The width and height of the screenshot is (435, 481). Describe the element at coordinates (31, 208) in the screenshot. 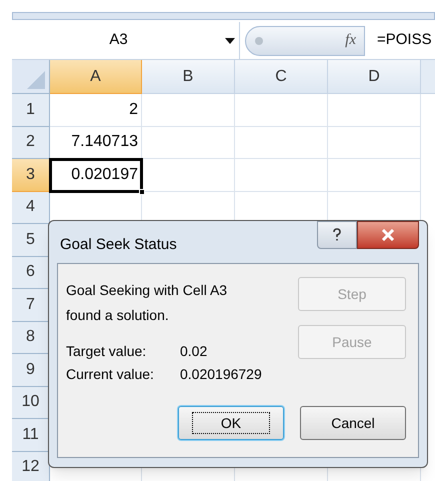

I see `row-header: 4` at that location.